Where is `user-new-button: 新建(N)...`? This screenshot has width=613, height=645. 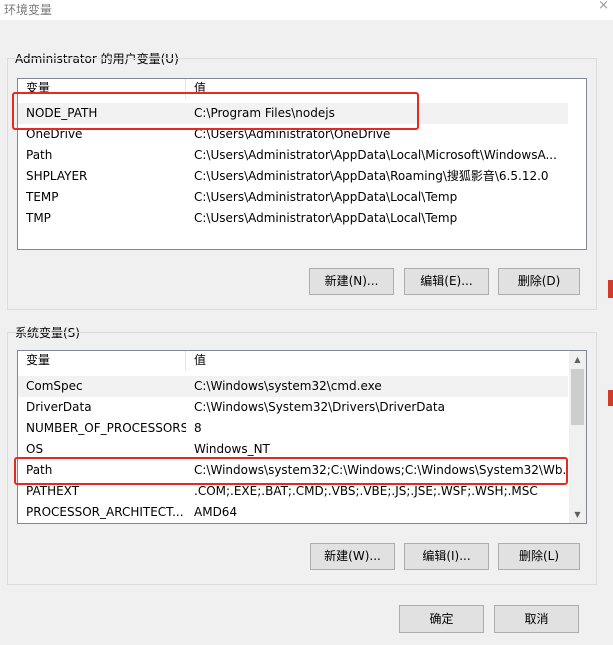 user-new-button: 新建(N)... is located at coordinates (351, 281).